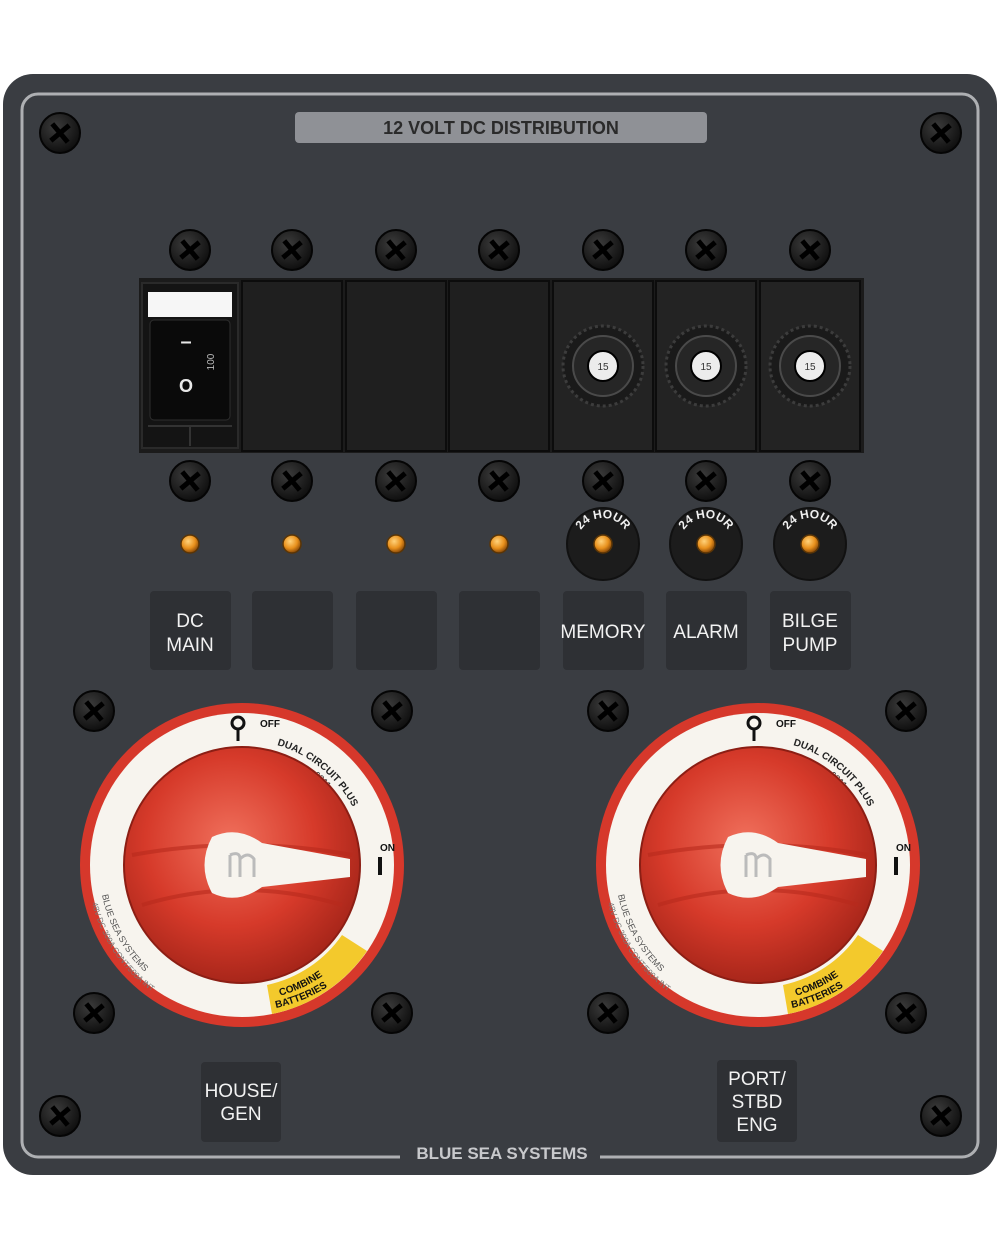  Describe the element at coordinates (501, 1153) in the screenshot. I see `brand-name: BLUE SEA SYSTEMS` at that location.